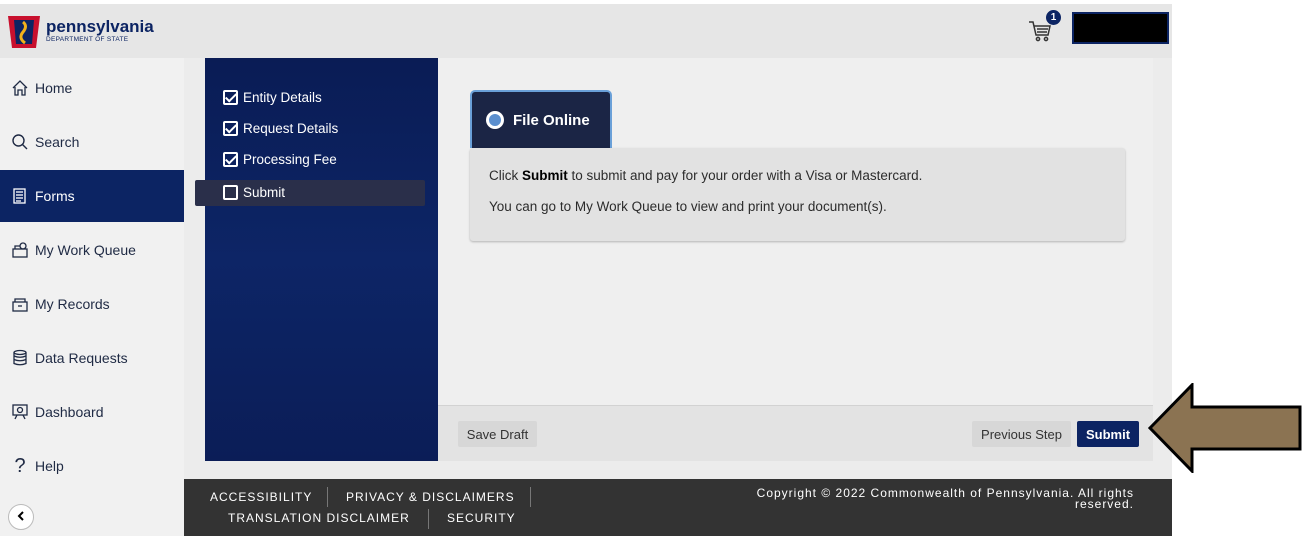  I want to click on user-account-button, so click(1120, 28).